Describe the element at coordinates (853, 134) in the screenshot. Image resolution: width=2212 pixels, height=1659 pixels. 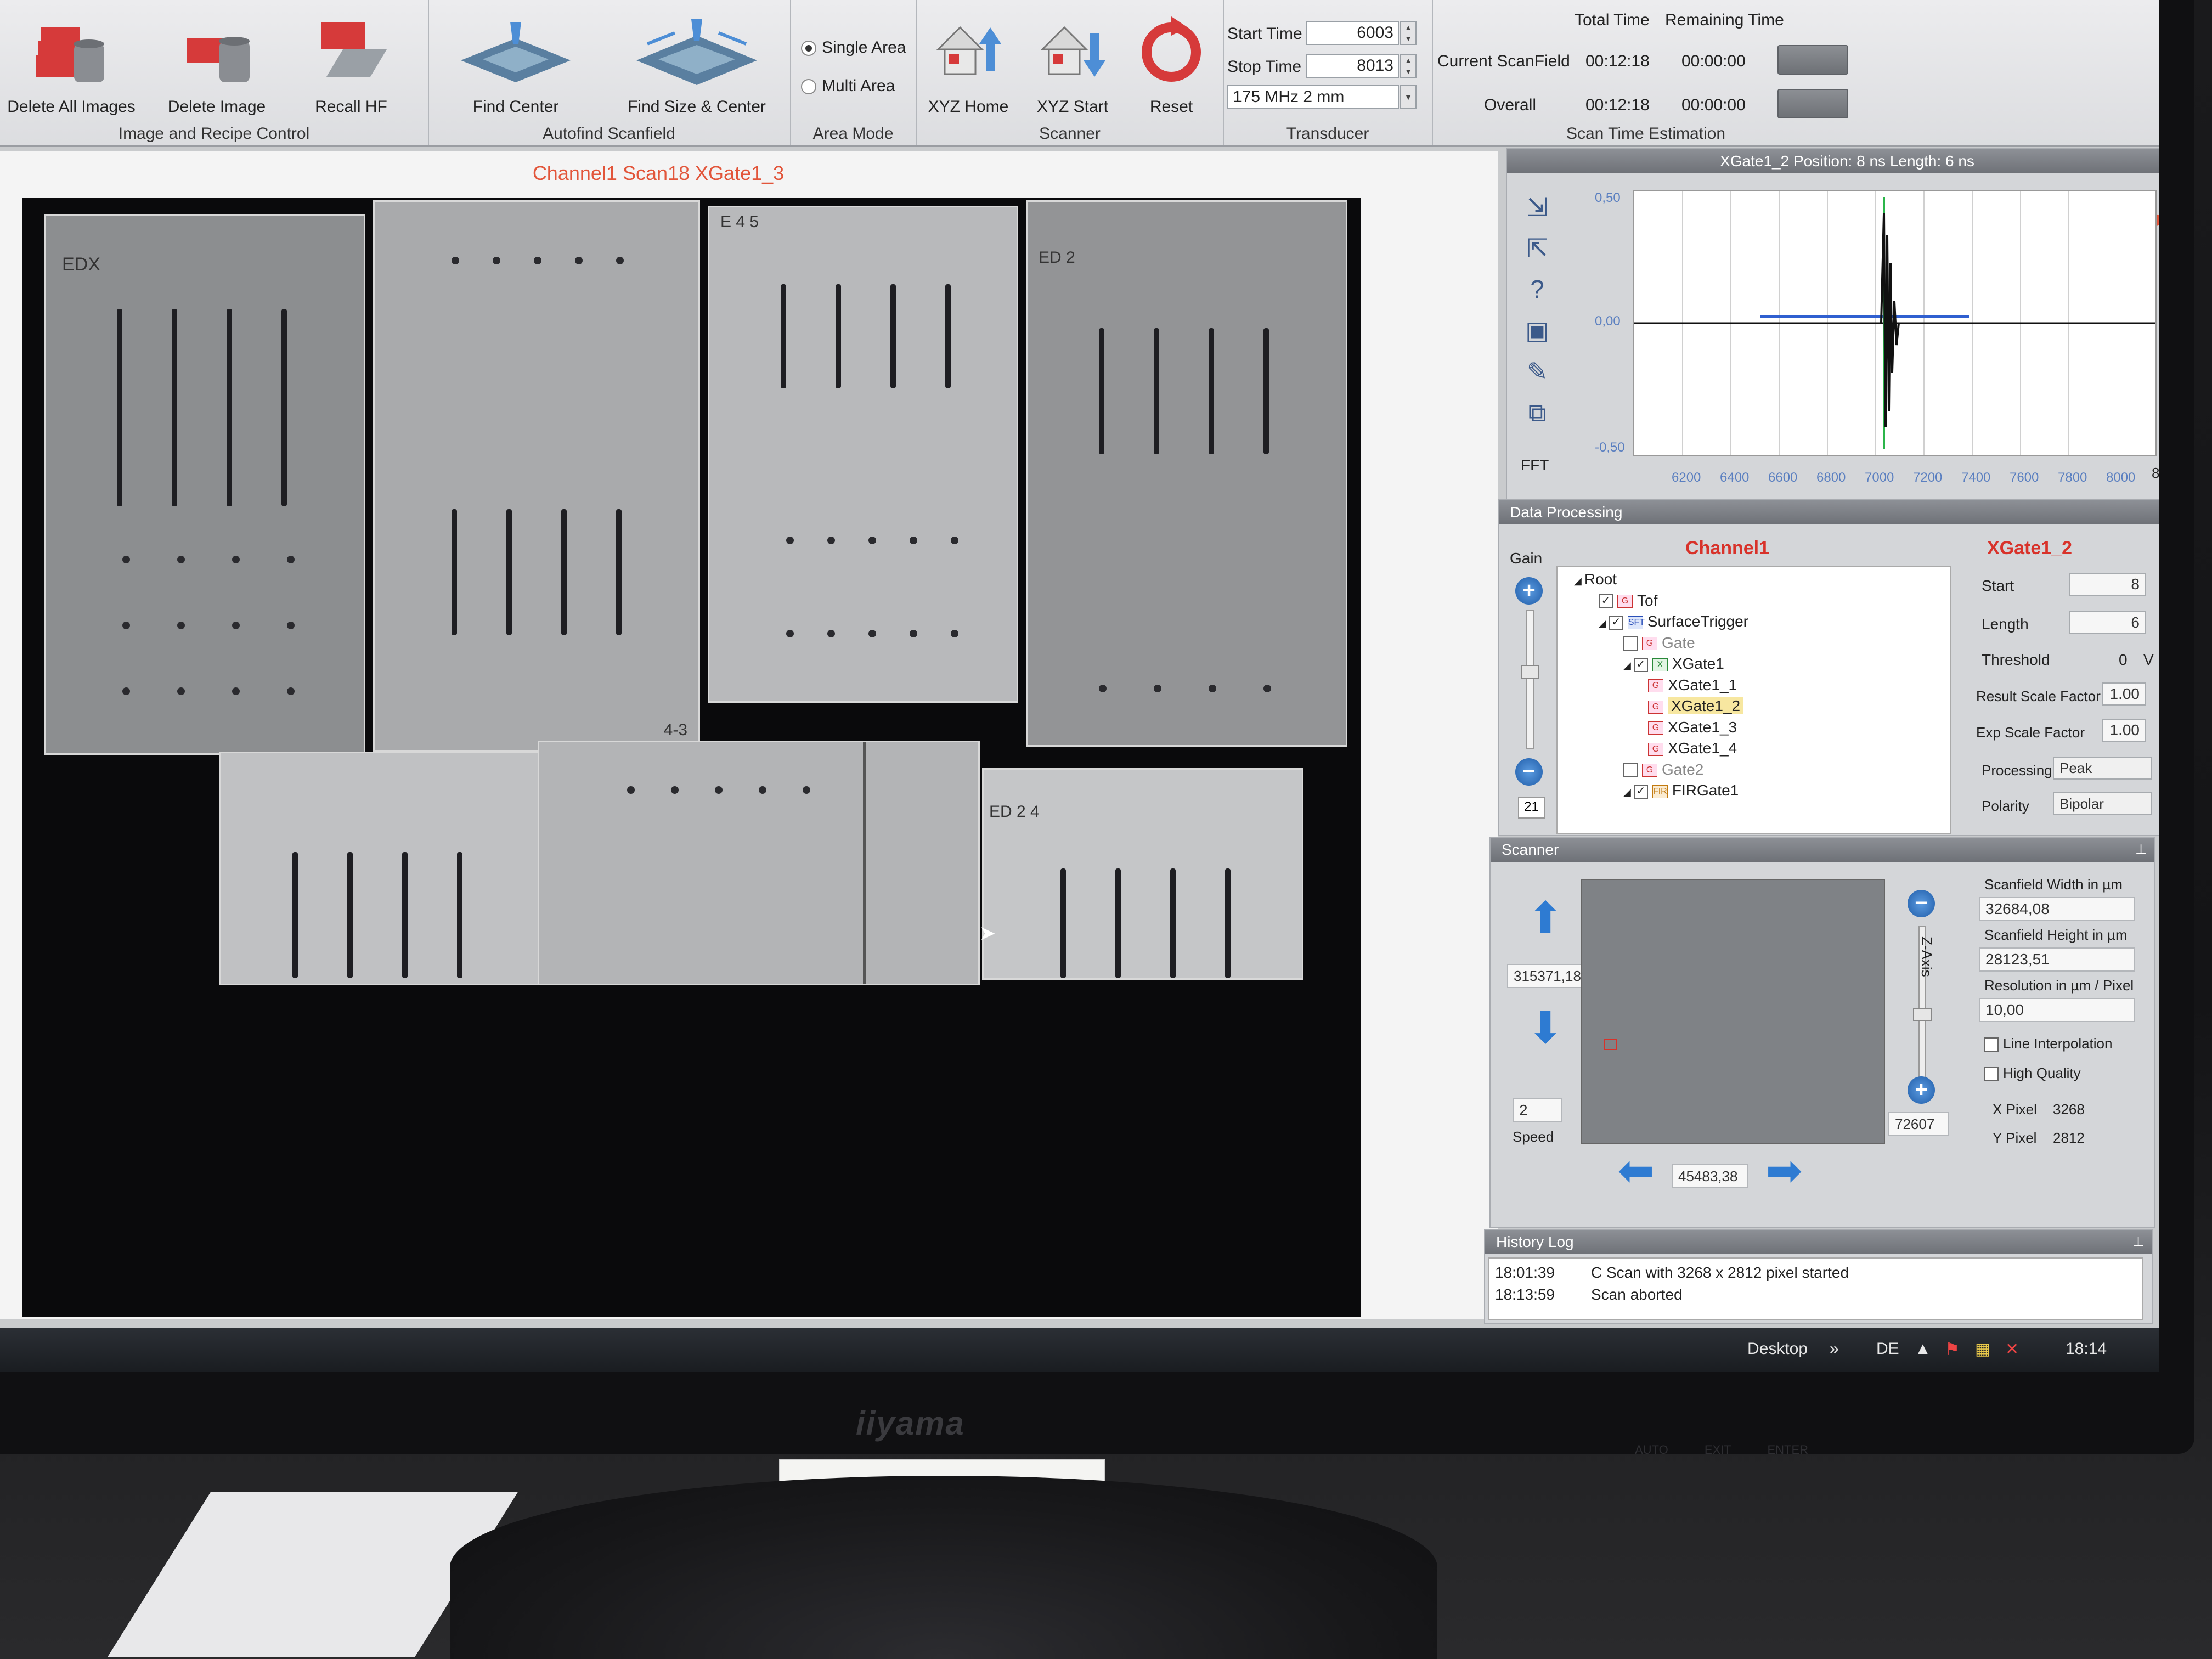
I see `group-label-area-mode: Area Mode` at that location.